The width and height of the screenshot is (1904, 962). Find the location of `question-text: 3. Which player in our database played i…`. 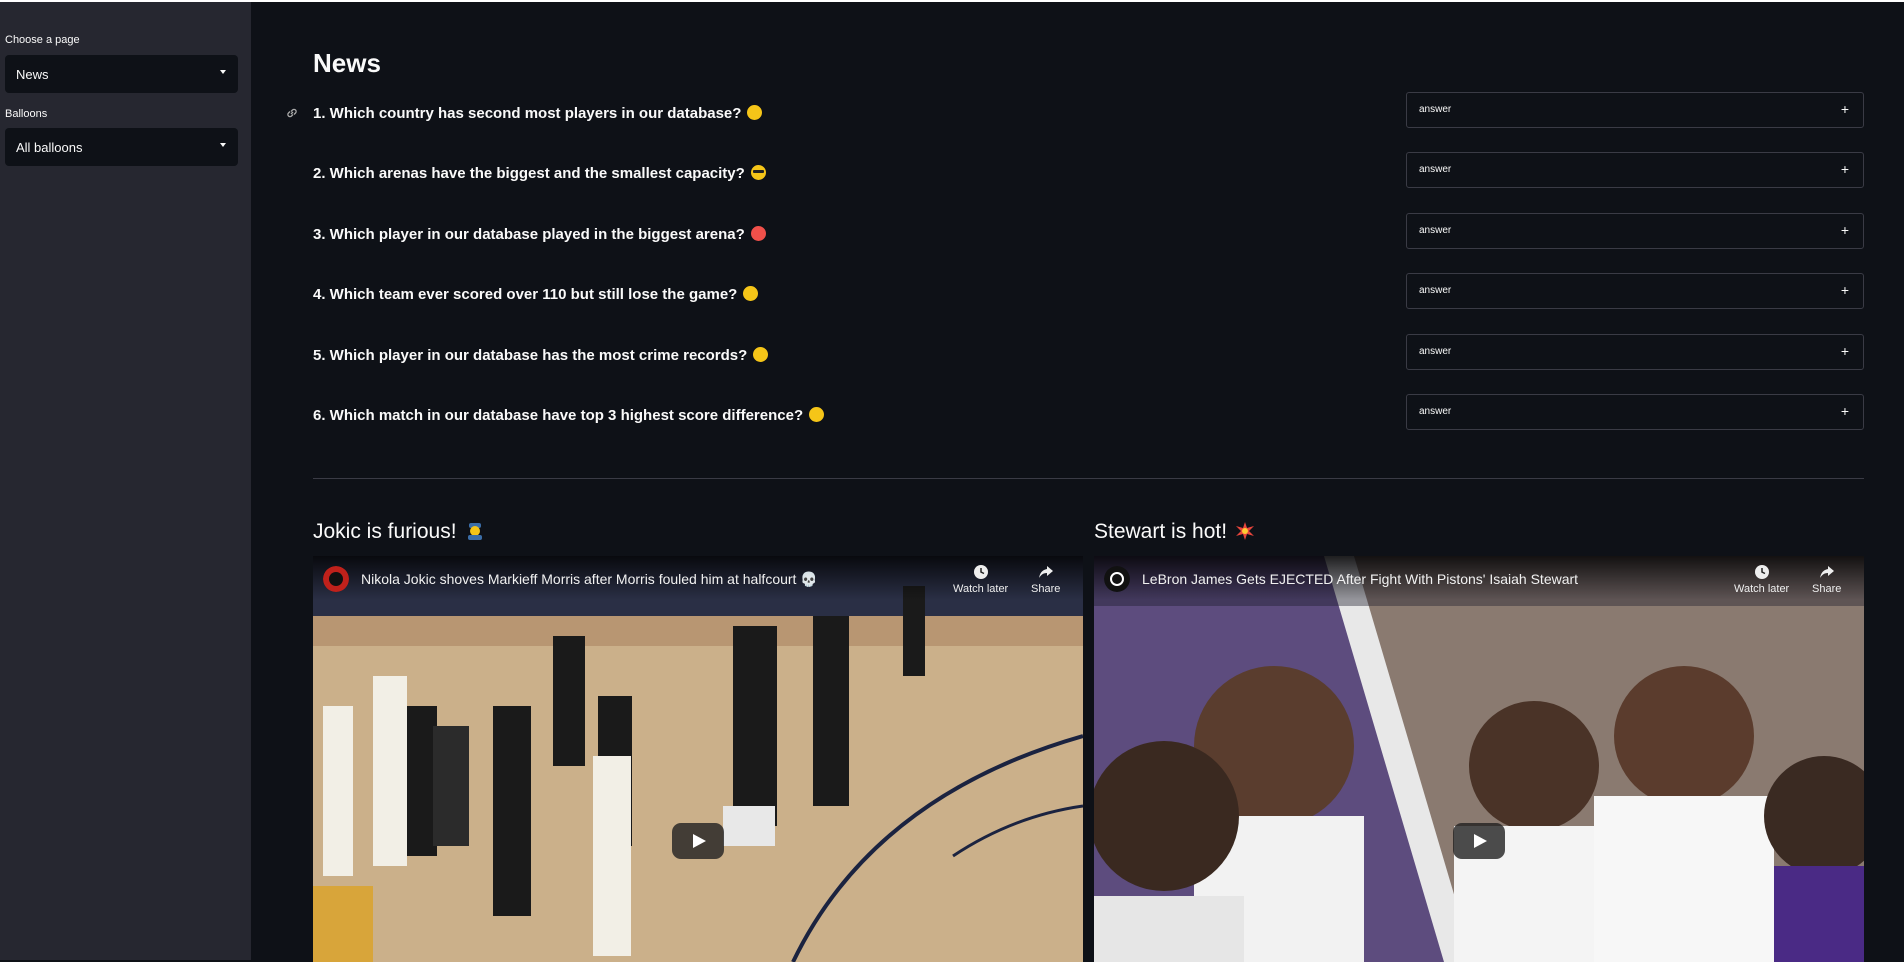

question-text: 3. Which player in our database played i… is located at coordinates (539, 234).